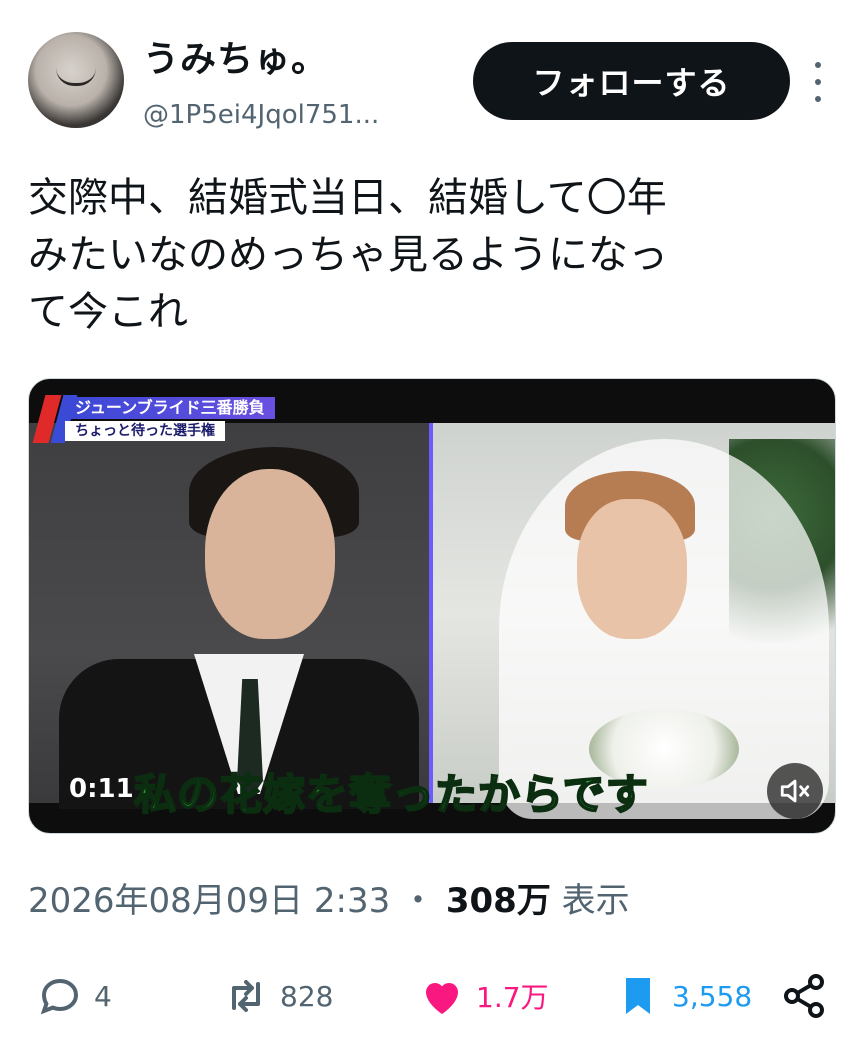 The height and width of the screenshot is (1041, 864). I want to click on reply-count: 4, so click(103, 996).